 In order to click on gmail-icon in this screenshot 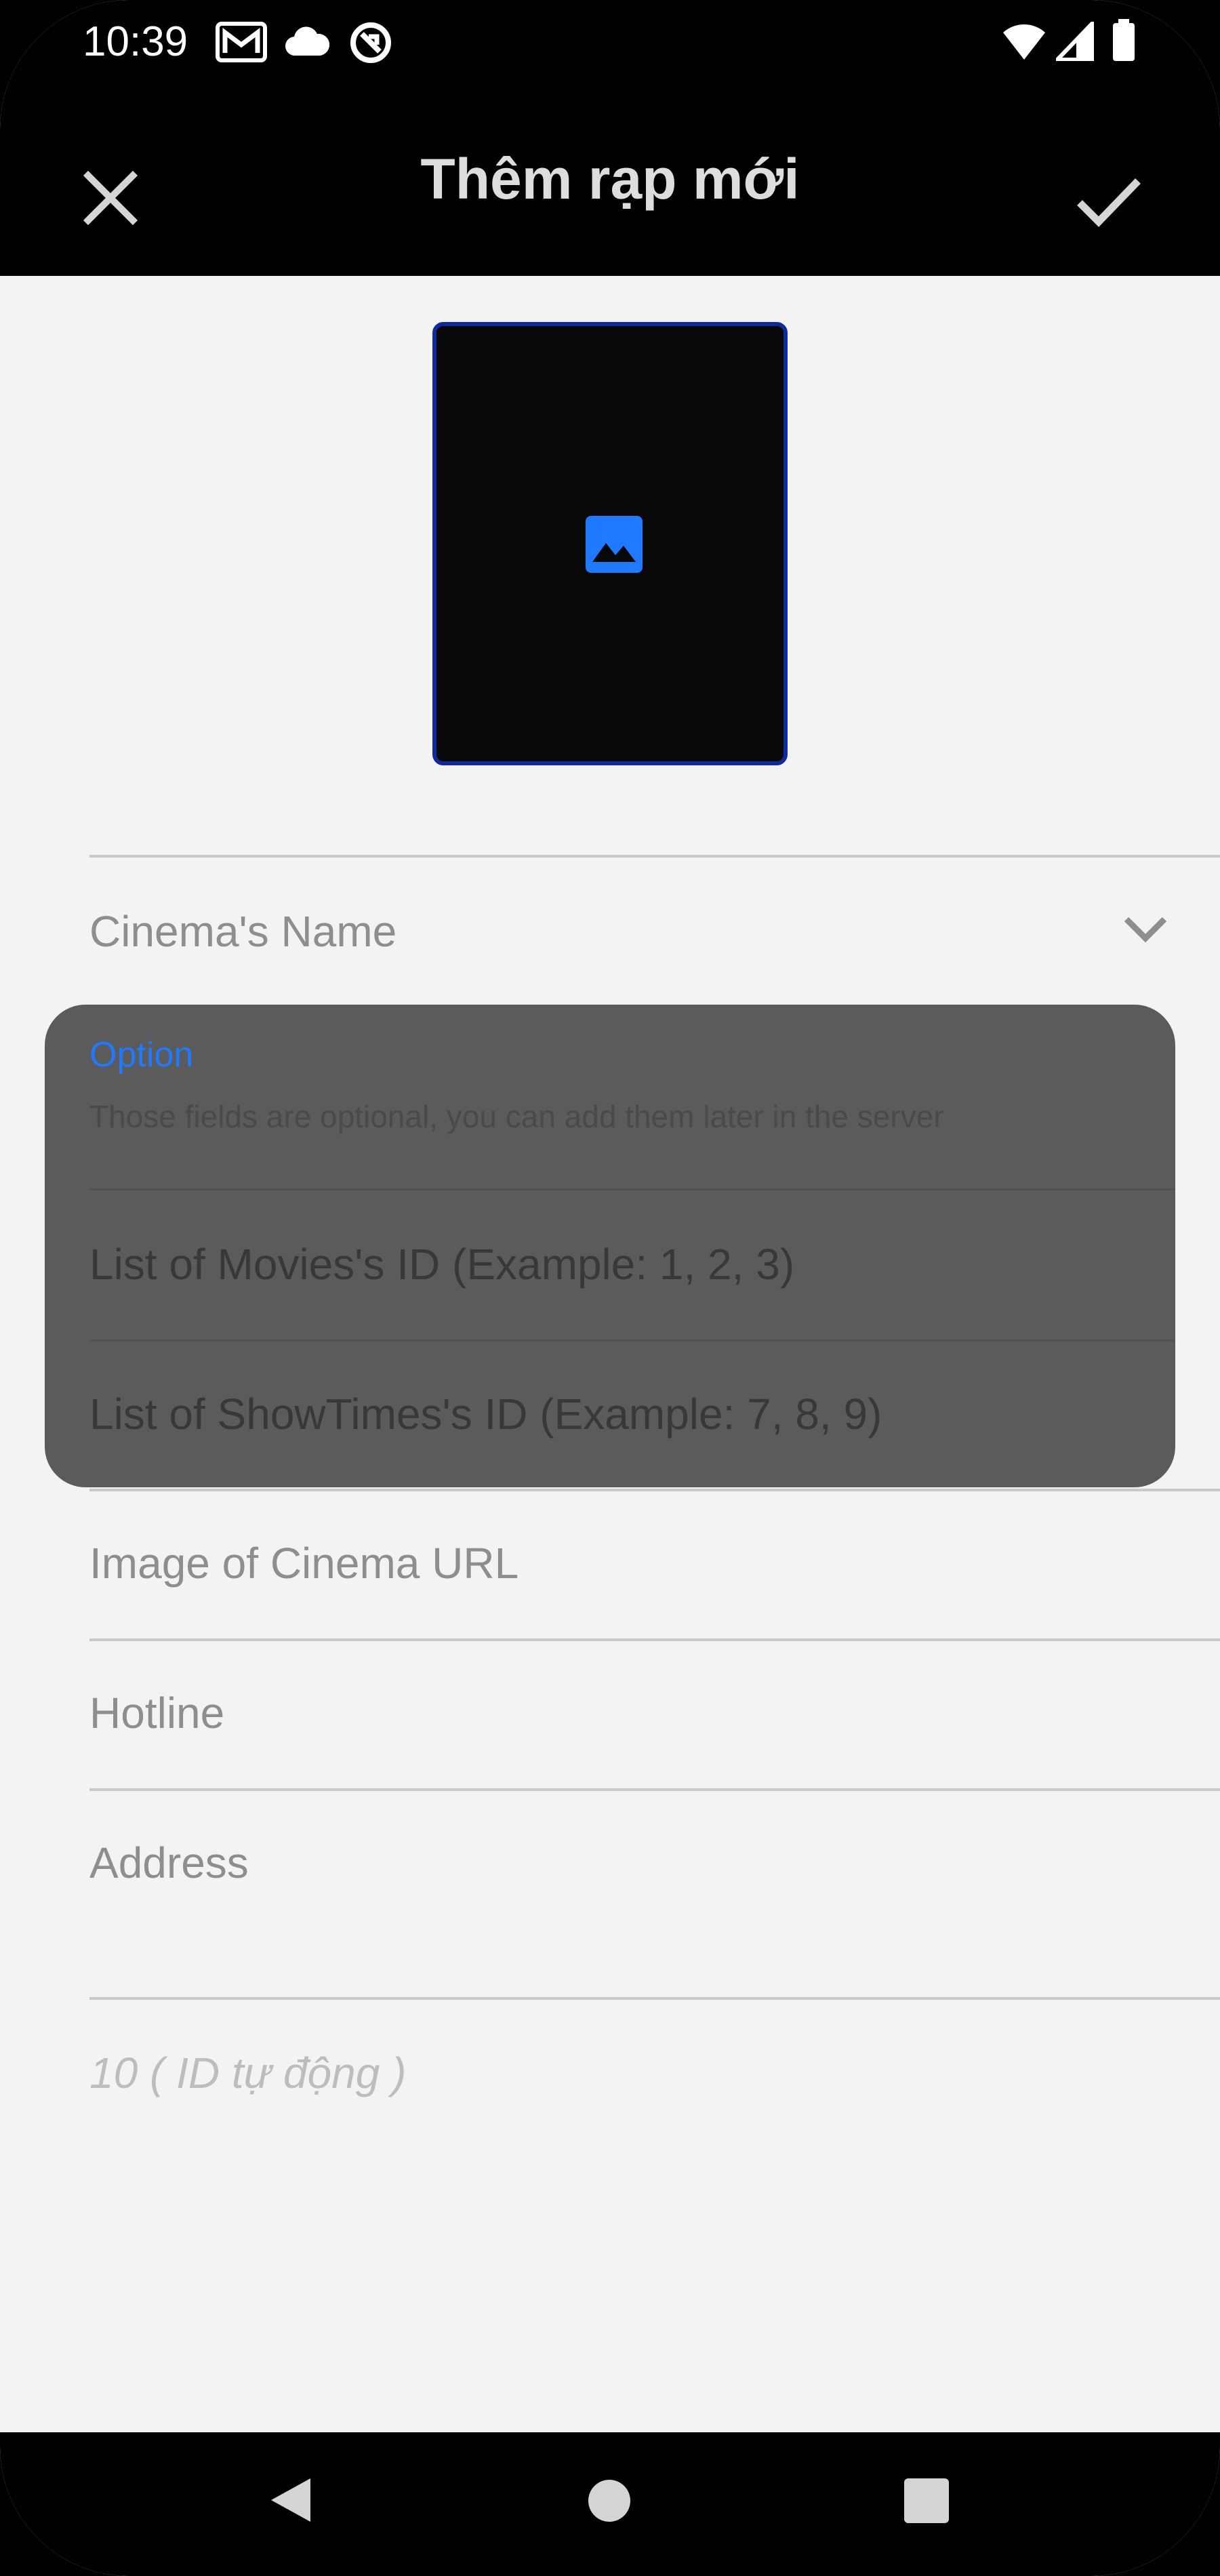, I will do `click(242, 42)`.